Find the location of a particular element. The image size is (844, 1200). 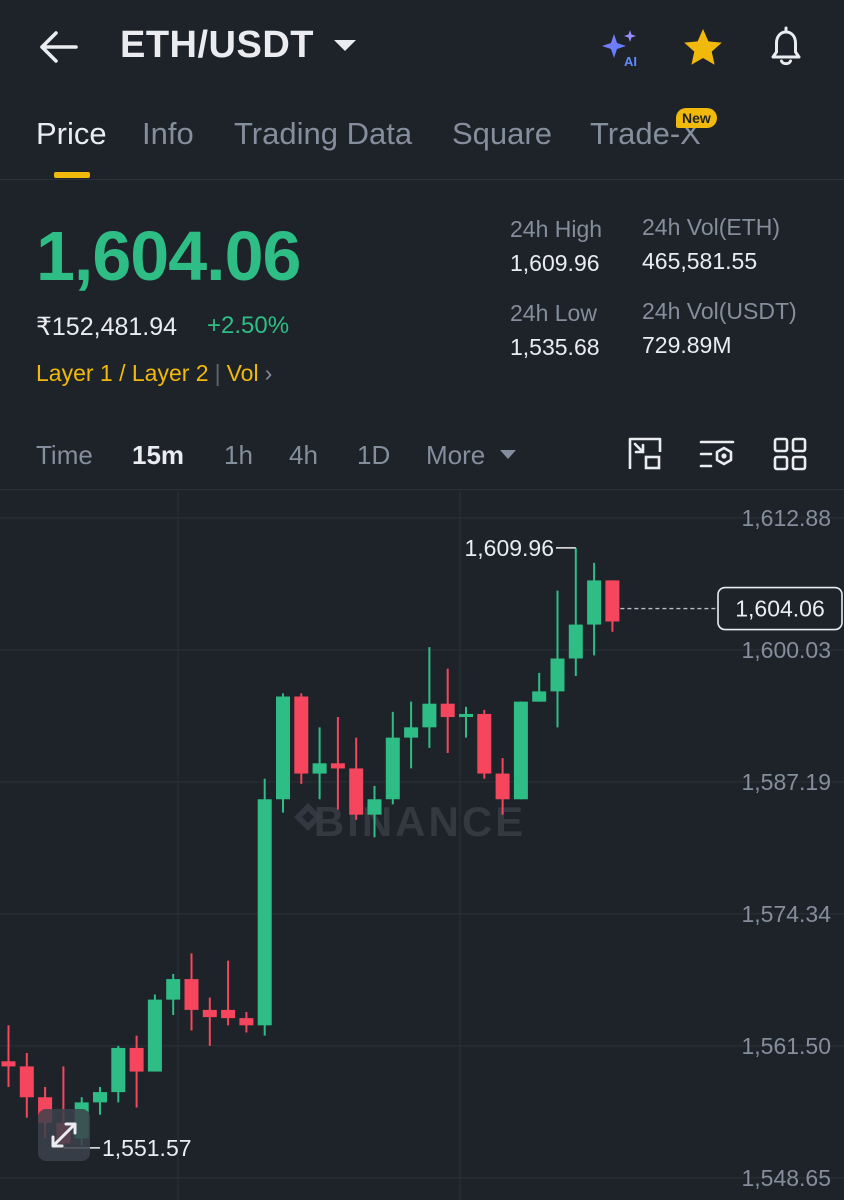

low-label: 24h Low is located at coordinates (553, 313).